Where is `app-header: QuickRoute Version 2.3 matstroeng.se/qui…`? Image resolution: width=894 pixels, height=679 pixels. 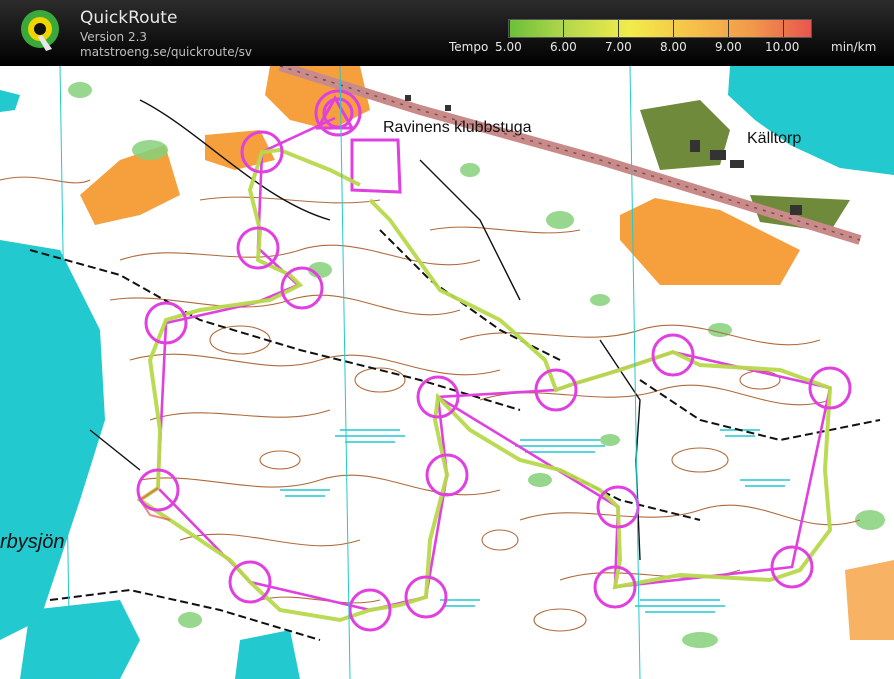
app-header: QuickRoute Version 2.3 matstroeng.se/qui… is located at coordinates (447, 33).